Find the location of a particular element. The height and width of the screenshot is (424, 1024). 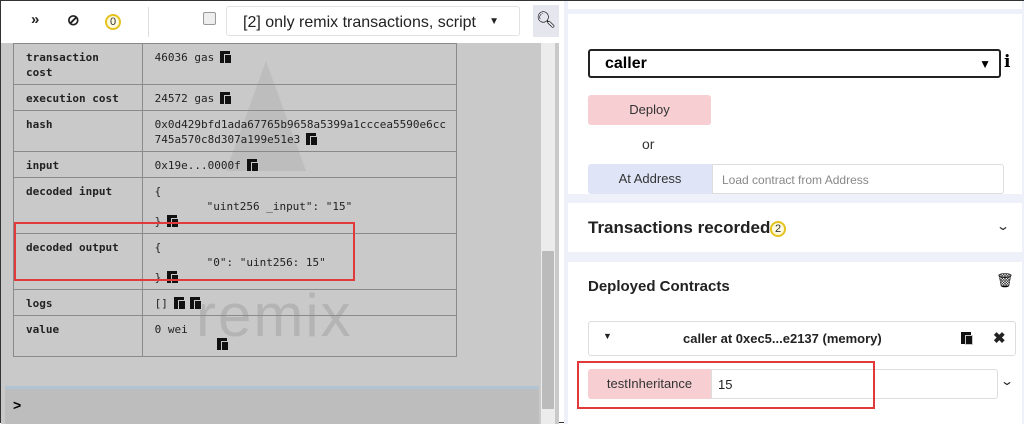

decoded-output-highlight is located at coordinates (184, 251).